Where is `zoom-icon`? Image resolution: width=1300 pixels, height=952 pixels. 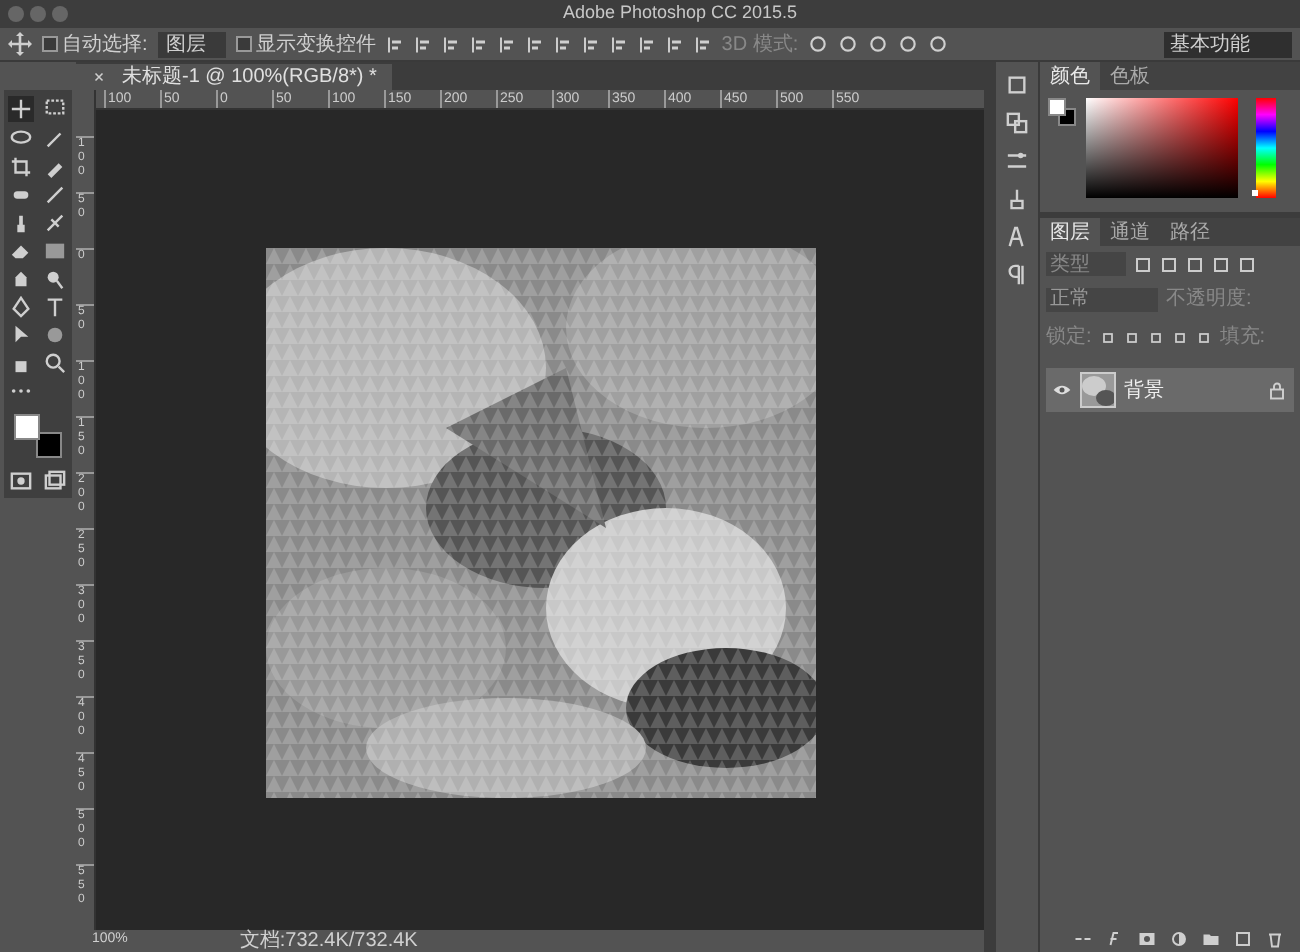
zoom-icon is located at coordinates (55, 363).